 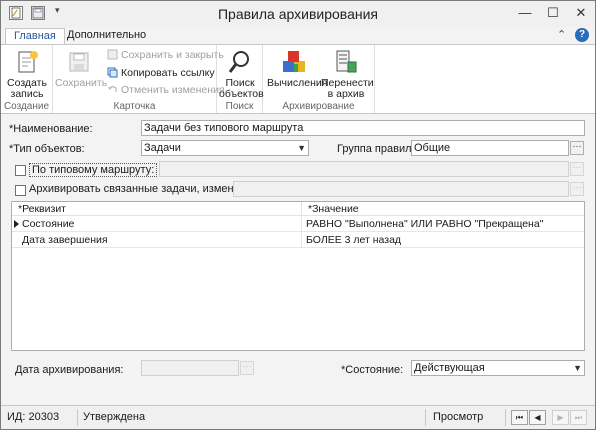 I want to click on first-record-button: ⏮, so click(x=519, y=417).